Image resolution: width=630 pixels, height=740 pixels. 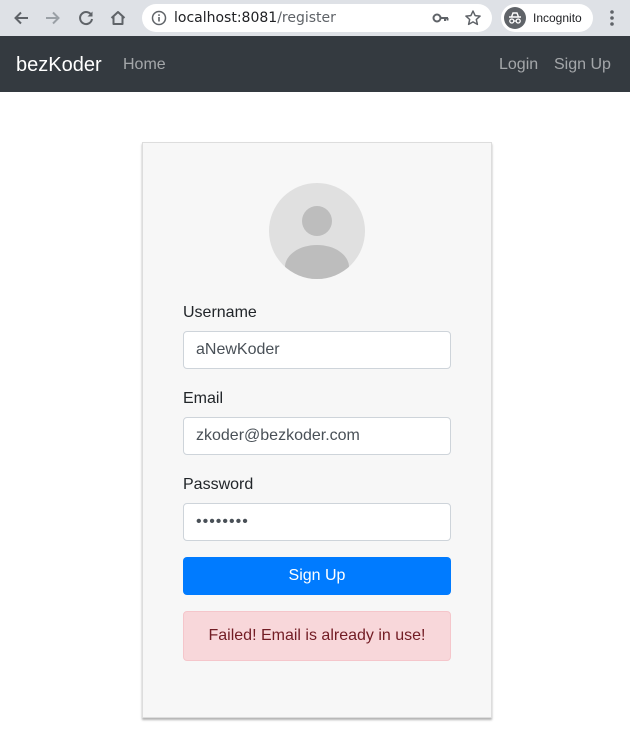 I want to click on brand-link: bezKoder, so click(x=59, y=65).